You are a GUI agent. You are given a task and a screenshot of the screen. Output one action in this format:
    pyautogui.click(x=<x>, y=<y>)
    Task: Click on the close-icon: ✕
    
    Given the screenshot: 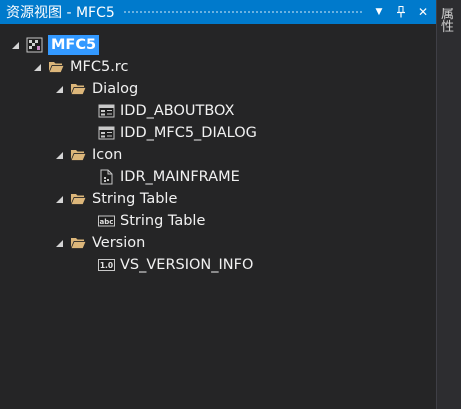 What is the action you would take?
    pyautogui.click(x=423, y=12)
    